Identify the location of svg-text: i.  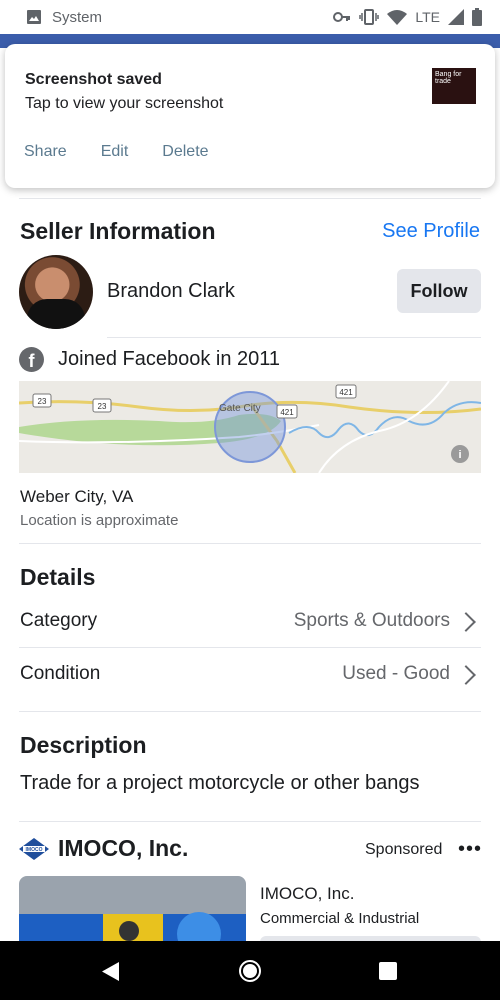
(459, 455).